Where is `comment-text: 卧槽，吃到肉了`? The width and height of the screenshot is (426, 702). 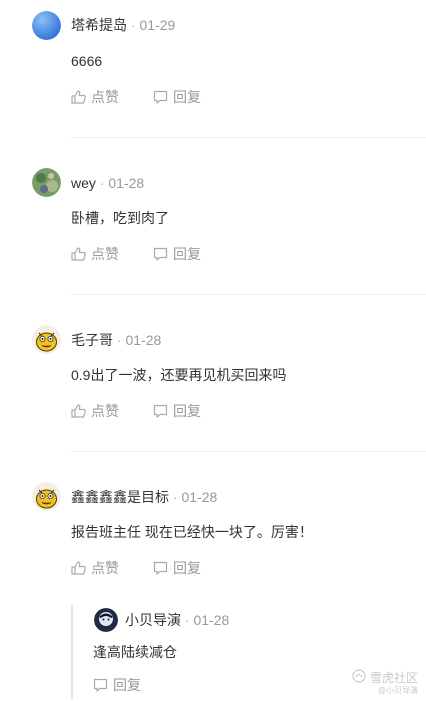
comment-text: 卧槽，吃到肉了 is located at coordinates (120, 218).